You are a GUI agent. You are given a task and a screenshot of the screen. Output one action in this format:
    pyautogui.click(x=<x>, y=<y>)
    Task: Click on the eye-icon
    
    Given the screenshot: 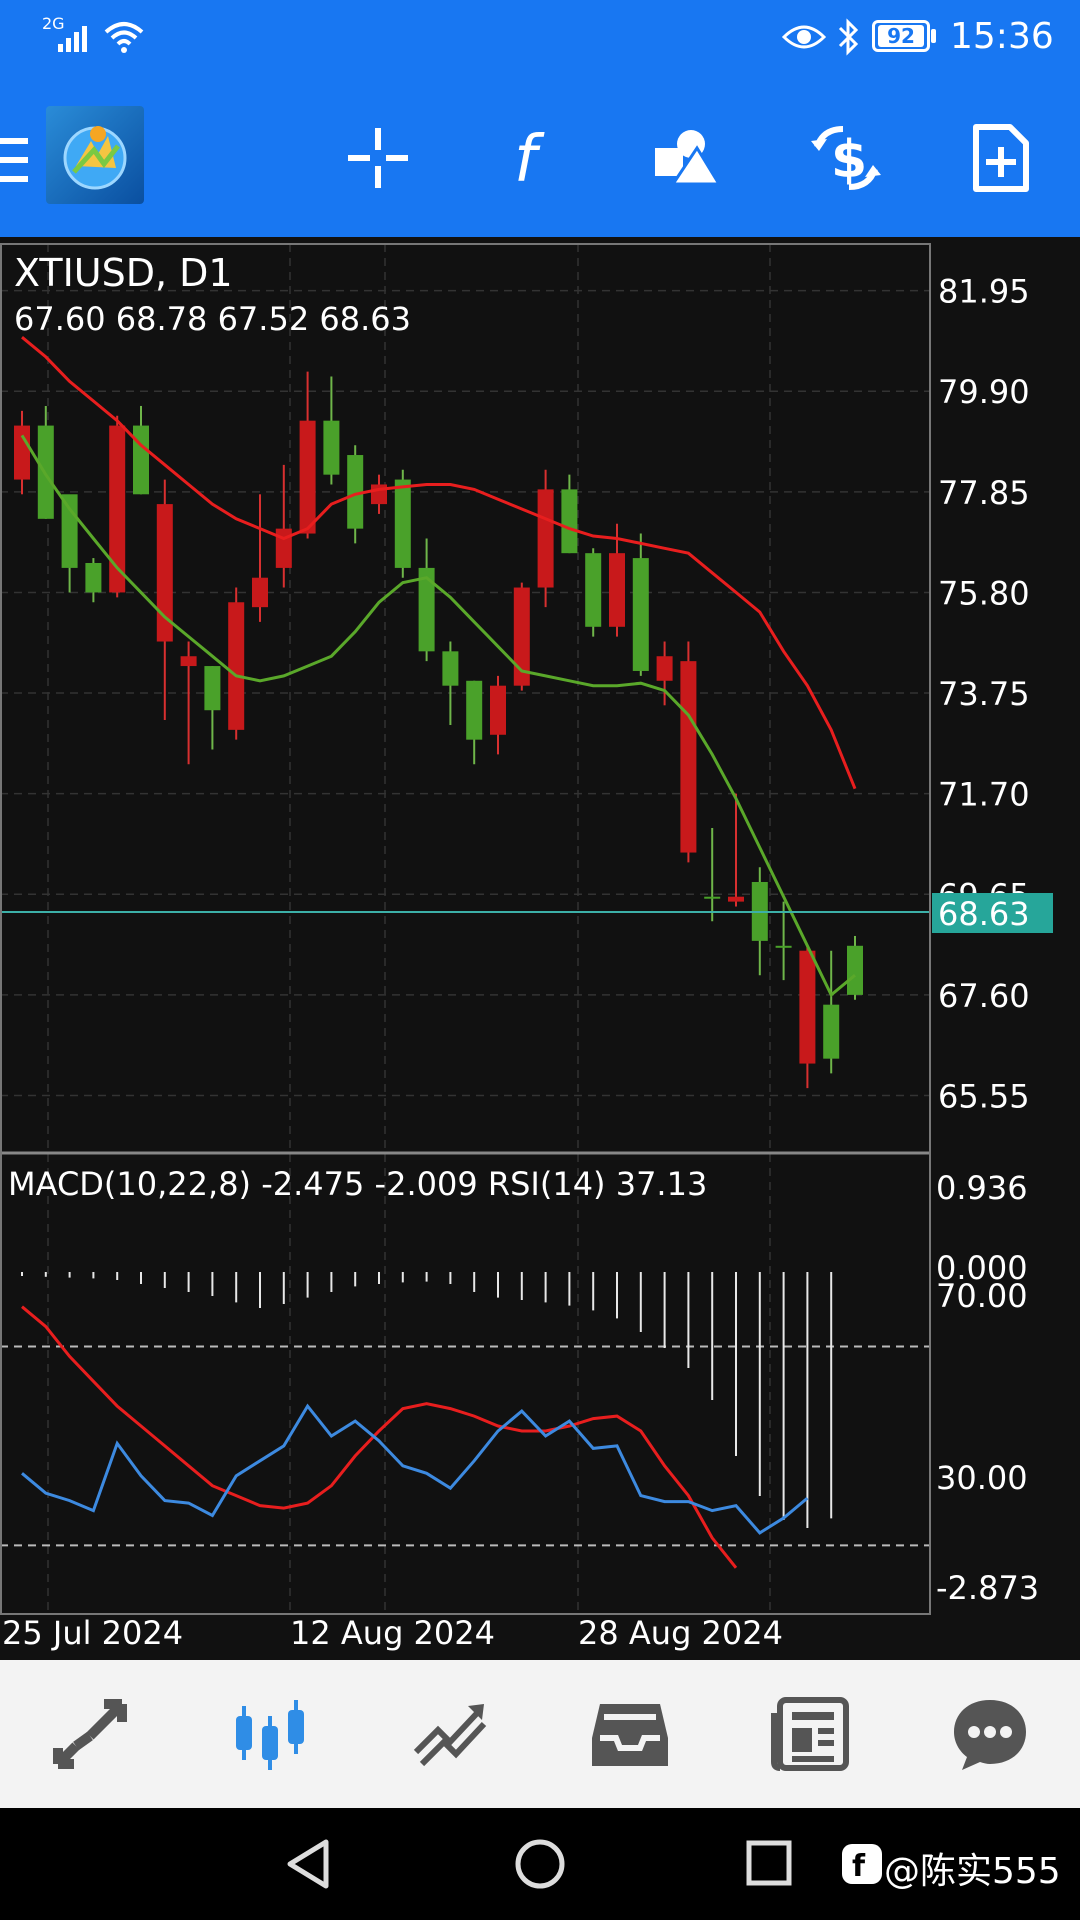 What is the action you would take?
    pyautogui.click(x=804, y=37)
    